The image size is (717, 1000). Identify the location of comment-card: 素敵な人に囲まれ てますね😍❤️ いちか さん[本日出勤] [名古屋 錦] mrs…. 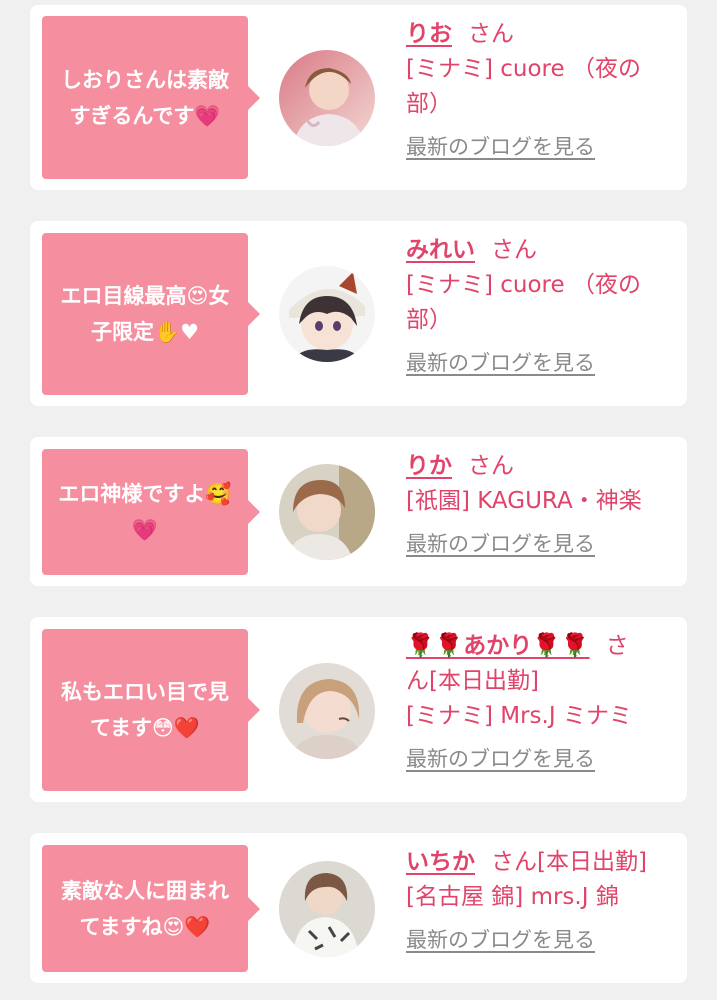
(358, 908).